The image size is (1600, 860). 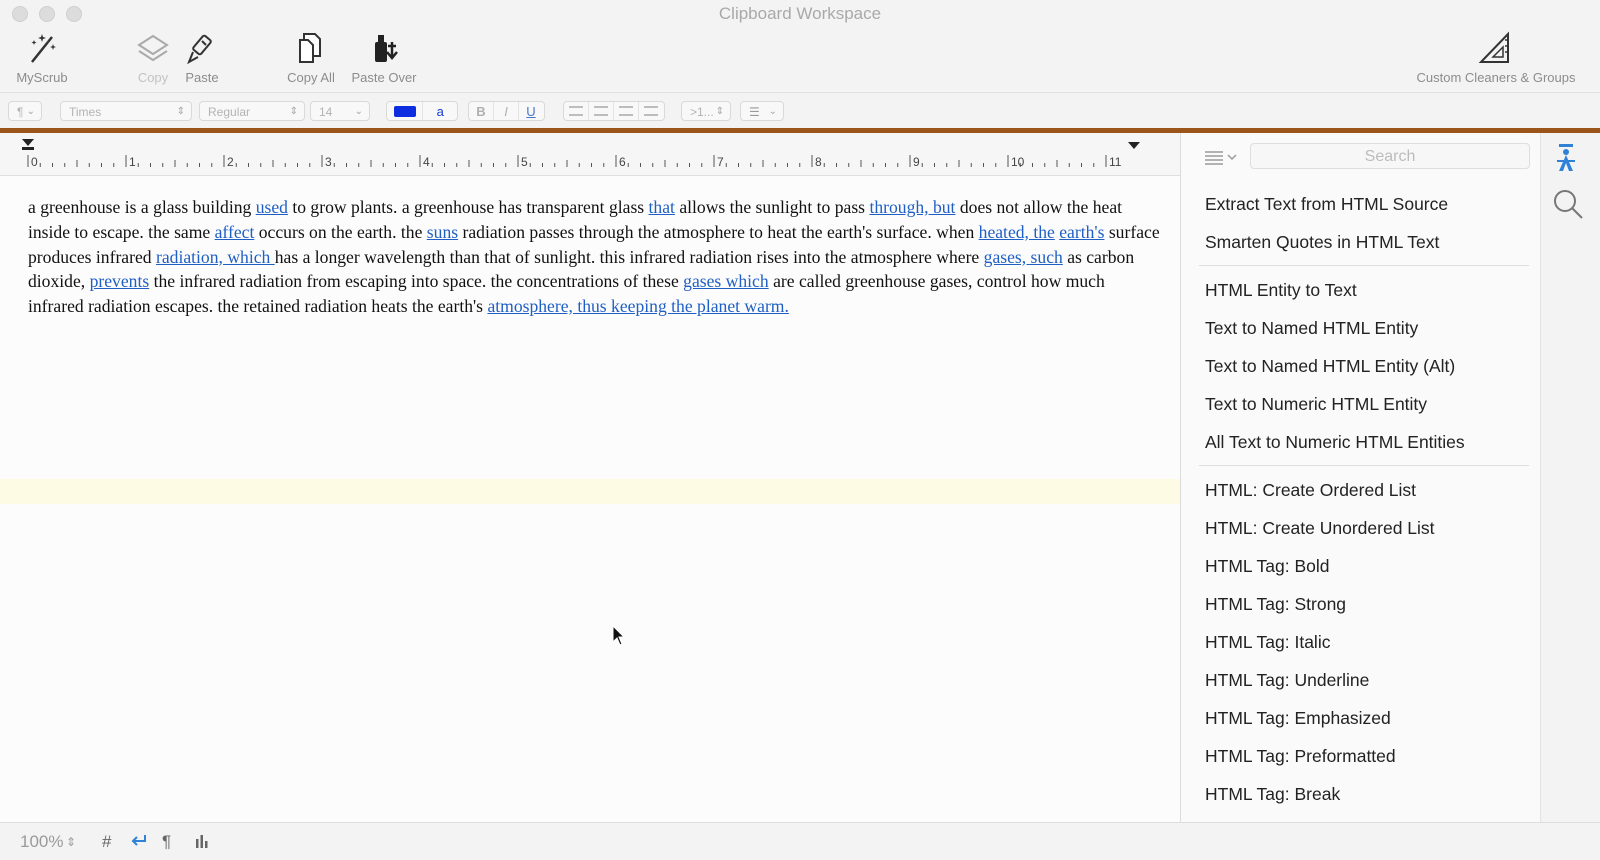 What do you see at coordinates (440, 111) in the screenshot?
I see `highlight-color-button: a` at bounding box center [440, 111].